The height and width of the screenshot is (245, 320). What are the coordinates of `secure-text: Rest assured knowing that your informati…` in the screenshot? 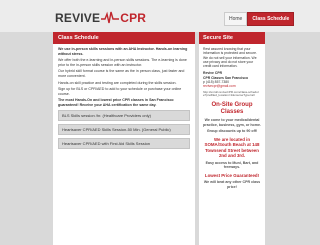 It's located at (230, 58).